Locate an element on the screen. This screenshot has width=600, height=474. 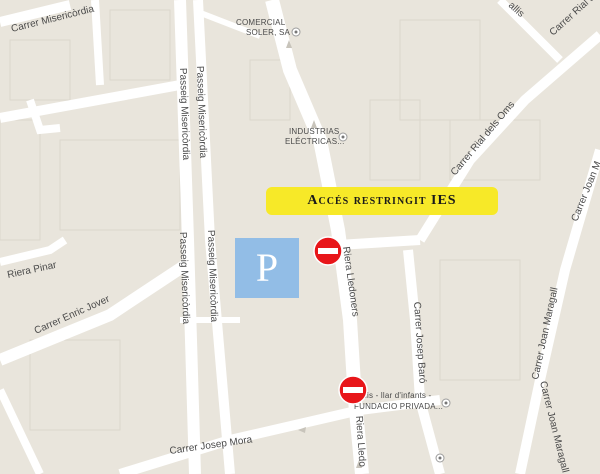
street-label-carrer-rial-dels-oms-2: Carrer Rial dels is located at coordinates (574, 19).